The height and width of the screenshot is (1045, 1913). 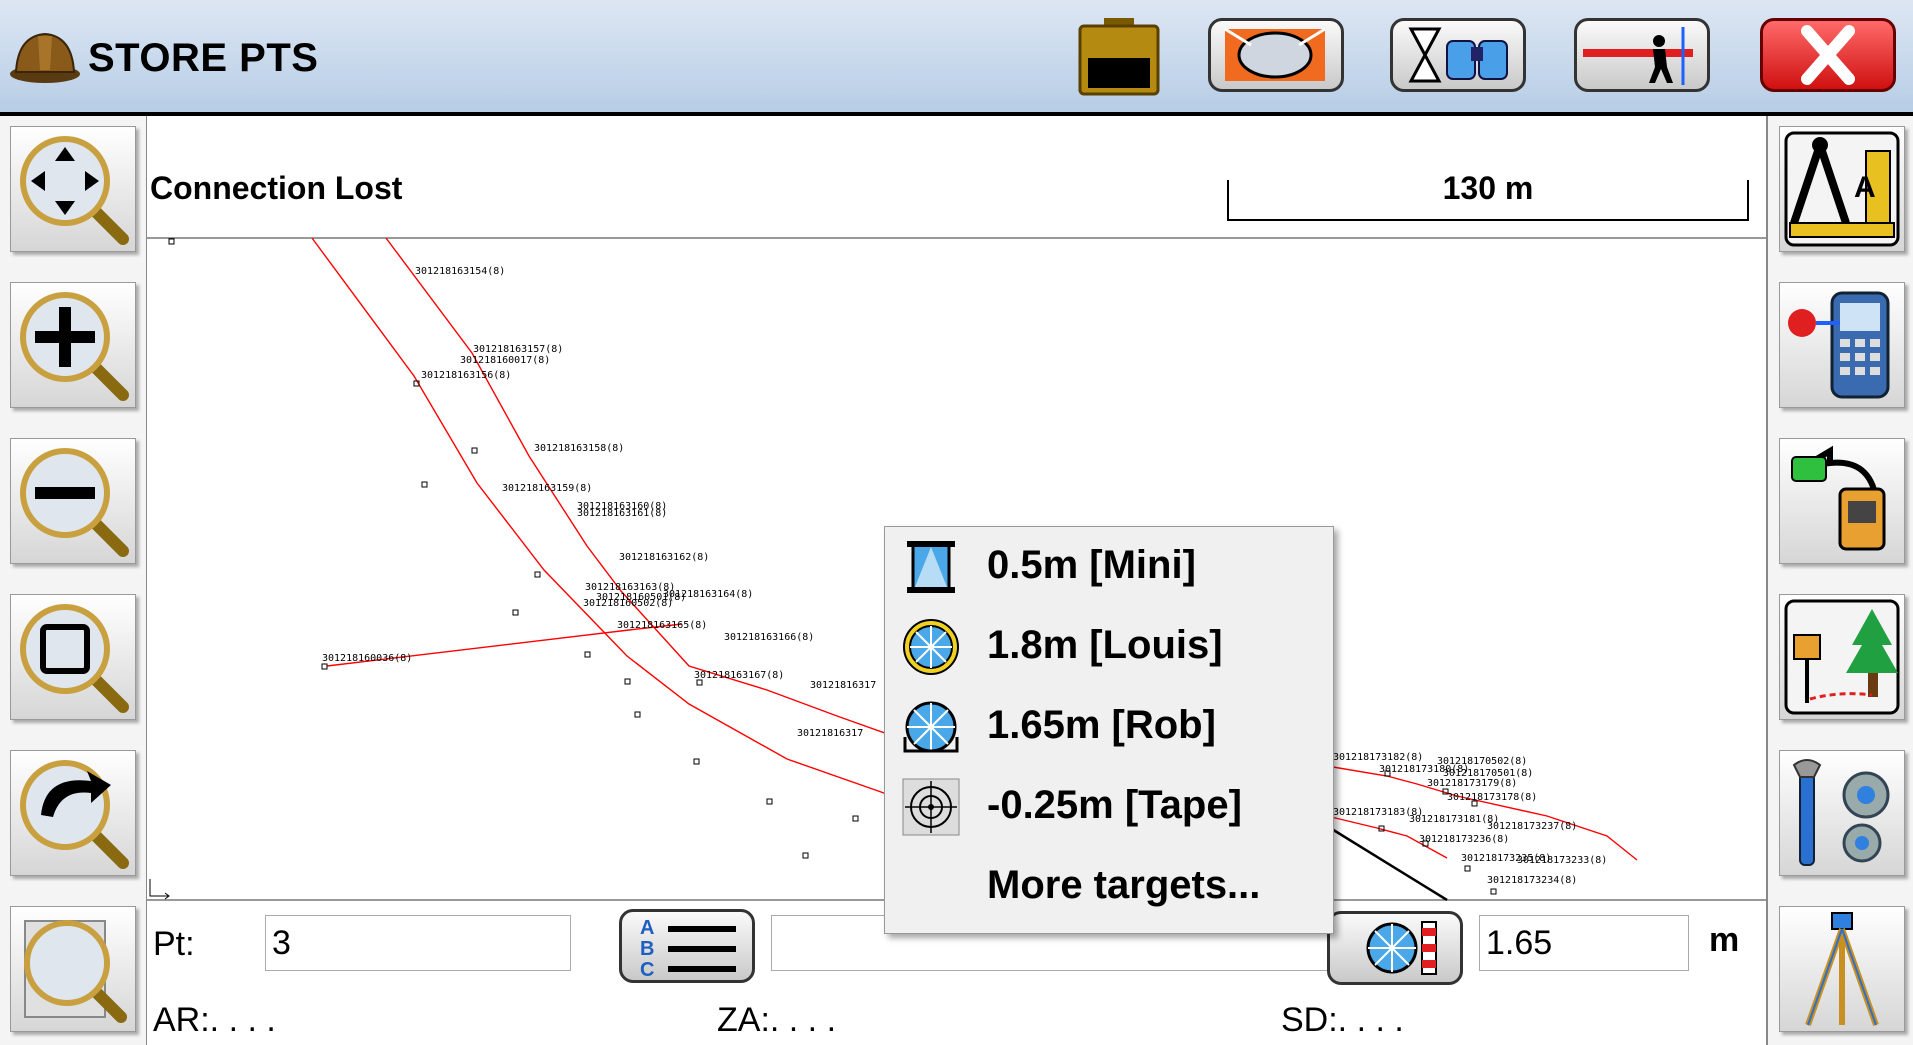 What do you see at coordinates (466, 375) in the screenshot?
I see `point-label: 301218163156(8)` at bounding box center [466, 375].